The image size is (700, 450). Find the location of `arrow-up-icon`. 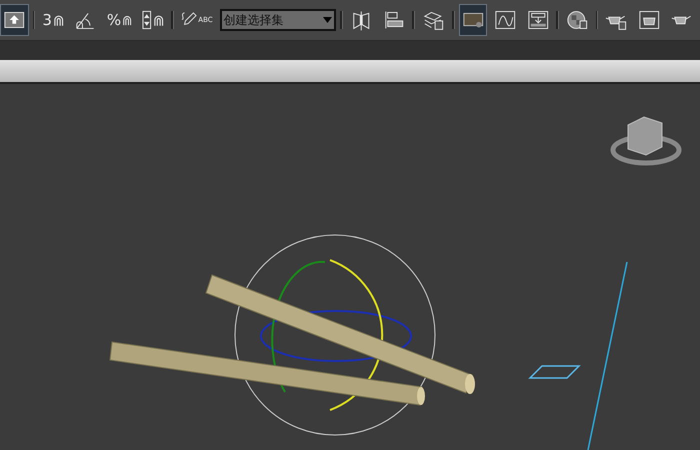

arrow-up-icon is located at coordinates (14, 20).